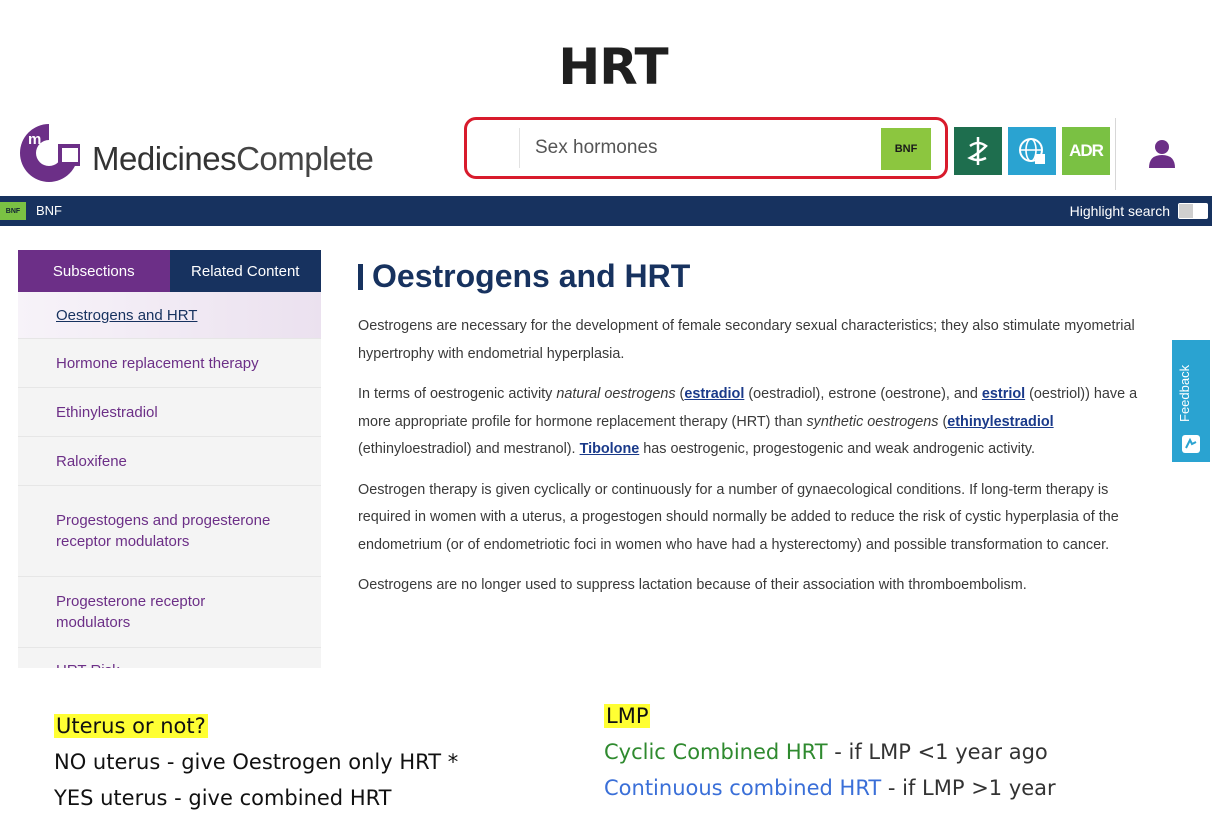  What do you see at coordinates (245, 271) in the screenshot?
I see `tab-related-content: Related Content` at bounding box center [245, 271].